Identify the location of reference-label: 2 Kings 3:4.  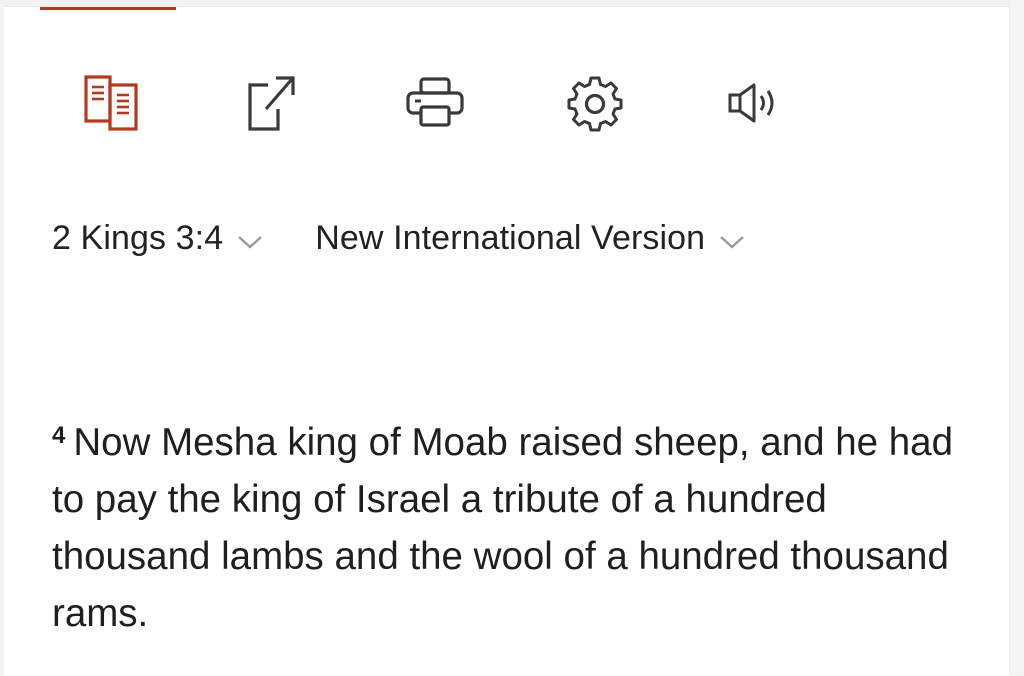
(138, 237).